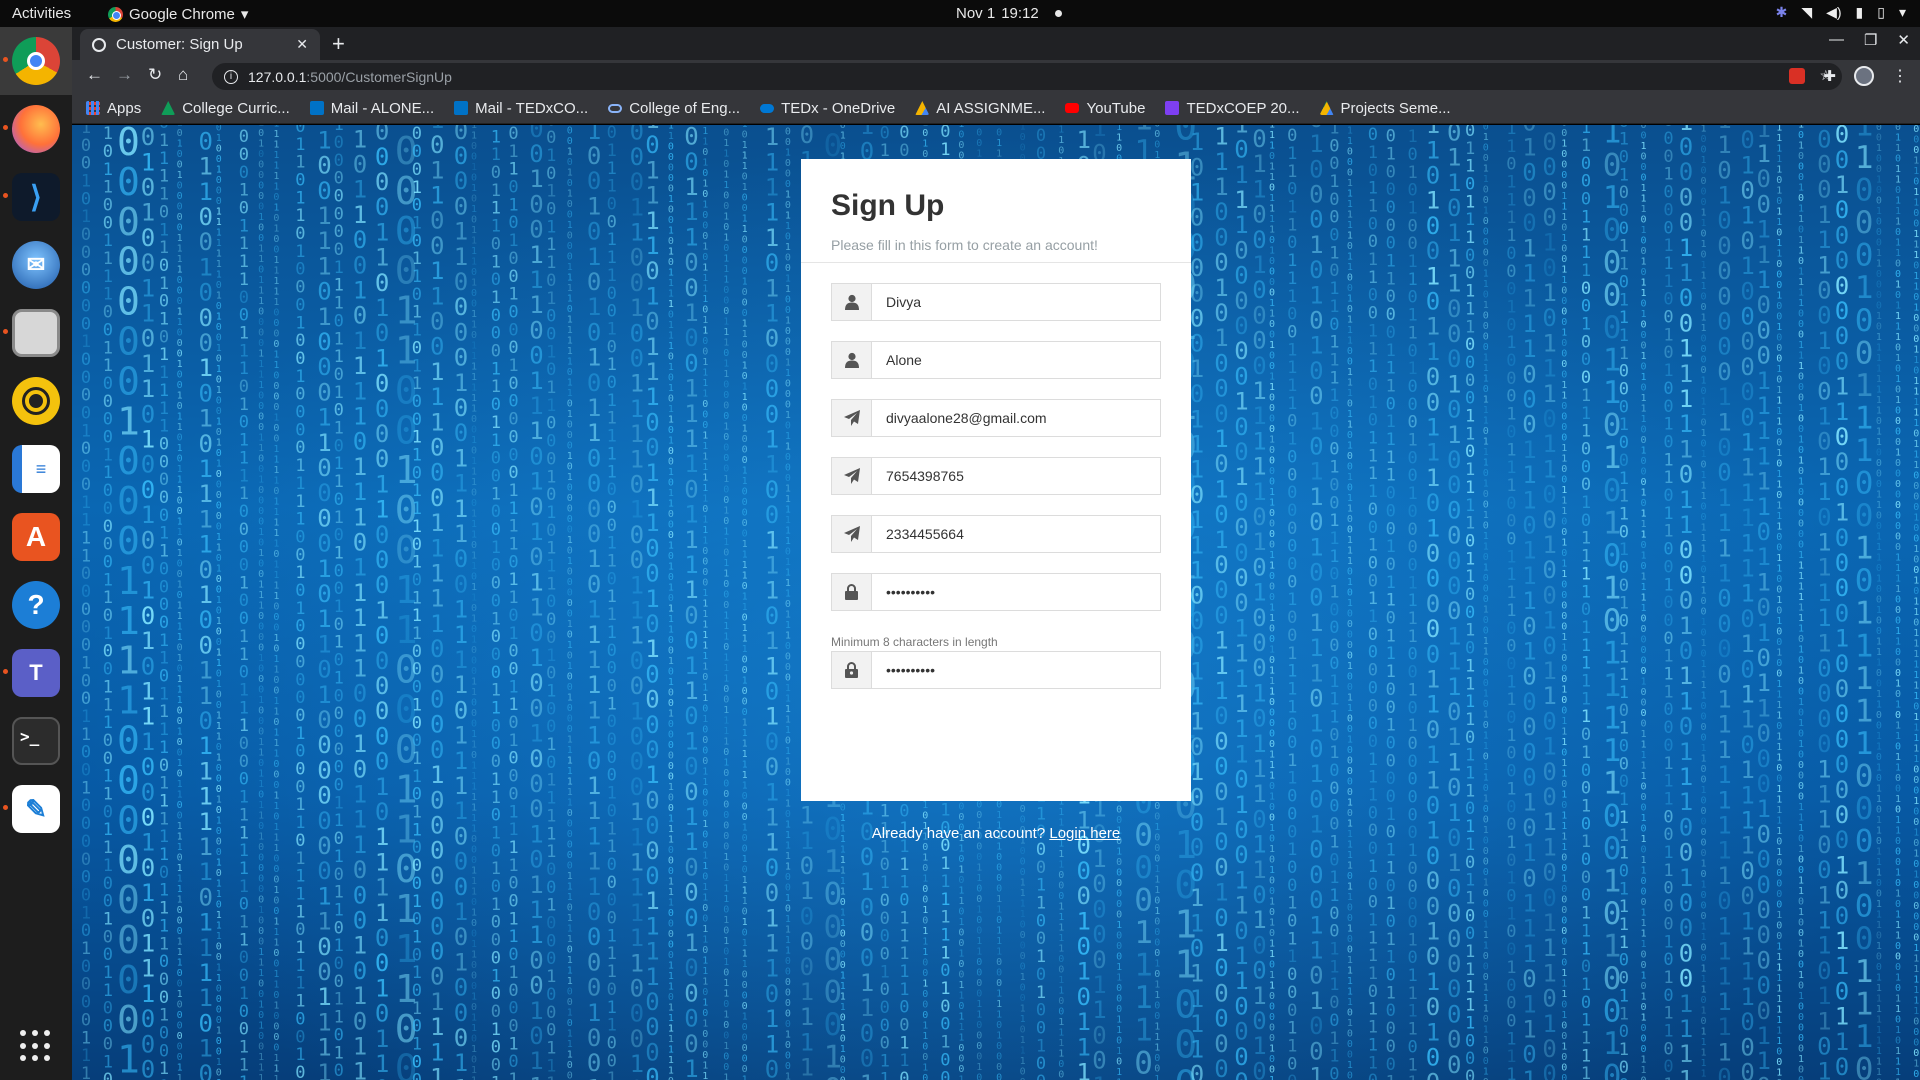 The width and height of the screenshot is (1920, 1080). Describe the element at coordinates (36, 265) in the screenshot. I see `dock-thunderbird: ✉` at that location.